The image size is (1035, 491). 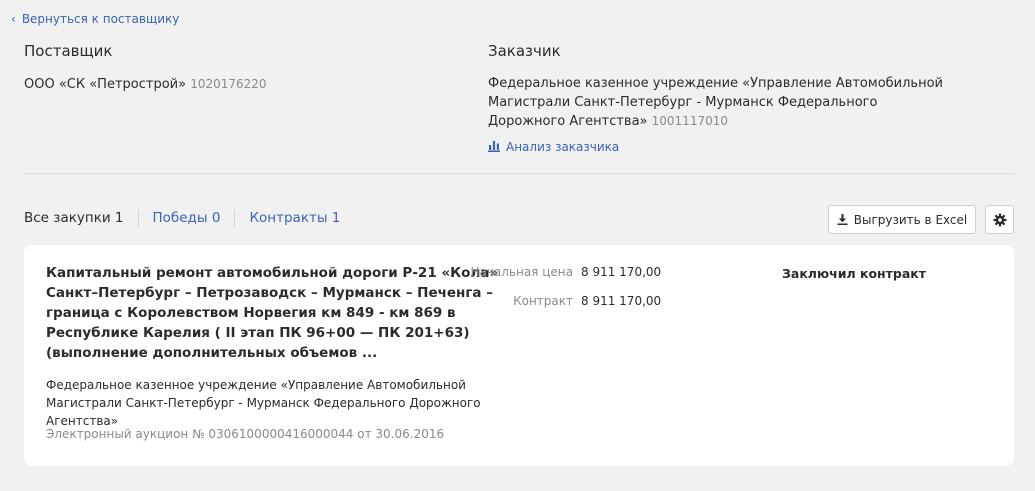 I want to click on contract-price-row: Контракт 8 911 170,00, so click(x=557, y=301).